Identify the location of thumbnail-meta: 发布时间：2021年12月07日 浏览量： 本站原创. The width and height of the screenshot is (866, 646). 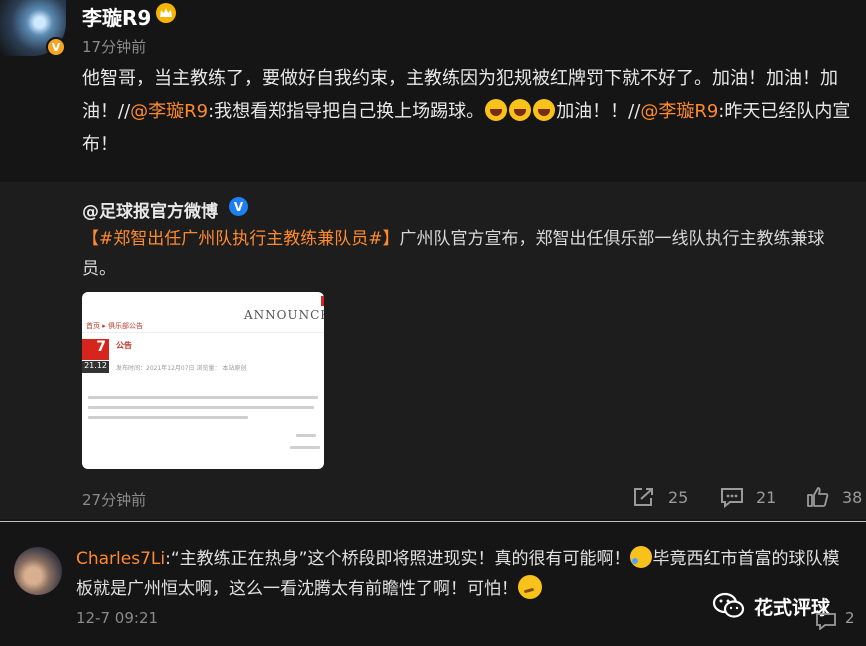
(181, 368).